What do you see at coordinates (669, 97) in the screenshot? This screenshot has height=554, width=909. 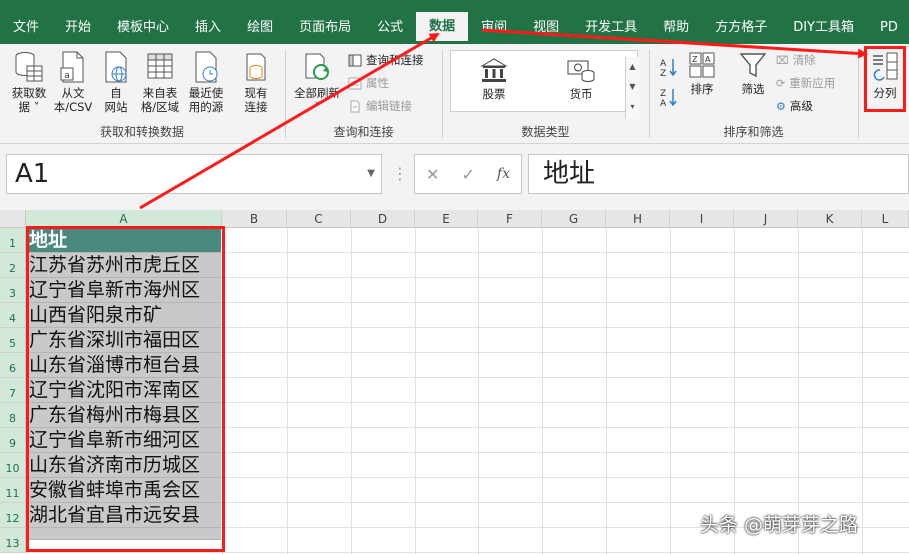 I see `sort-za-button: Z A` at bounding box center [669, 97].